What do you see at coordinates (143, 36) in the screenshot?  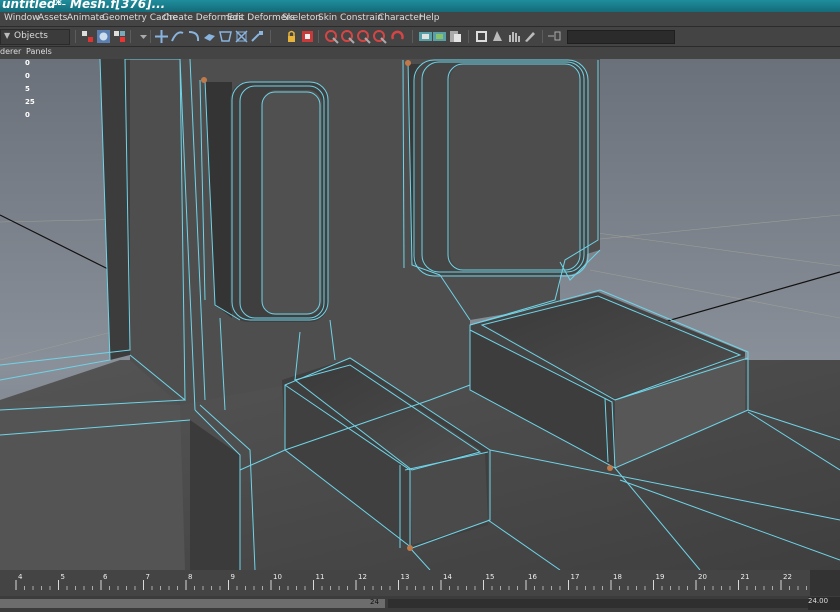 I see `dropdown-arrow-icon` at bounding box center [143, 36].